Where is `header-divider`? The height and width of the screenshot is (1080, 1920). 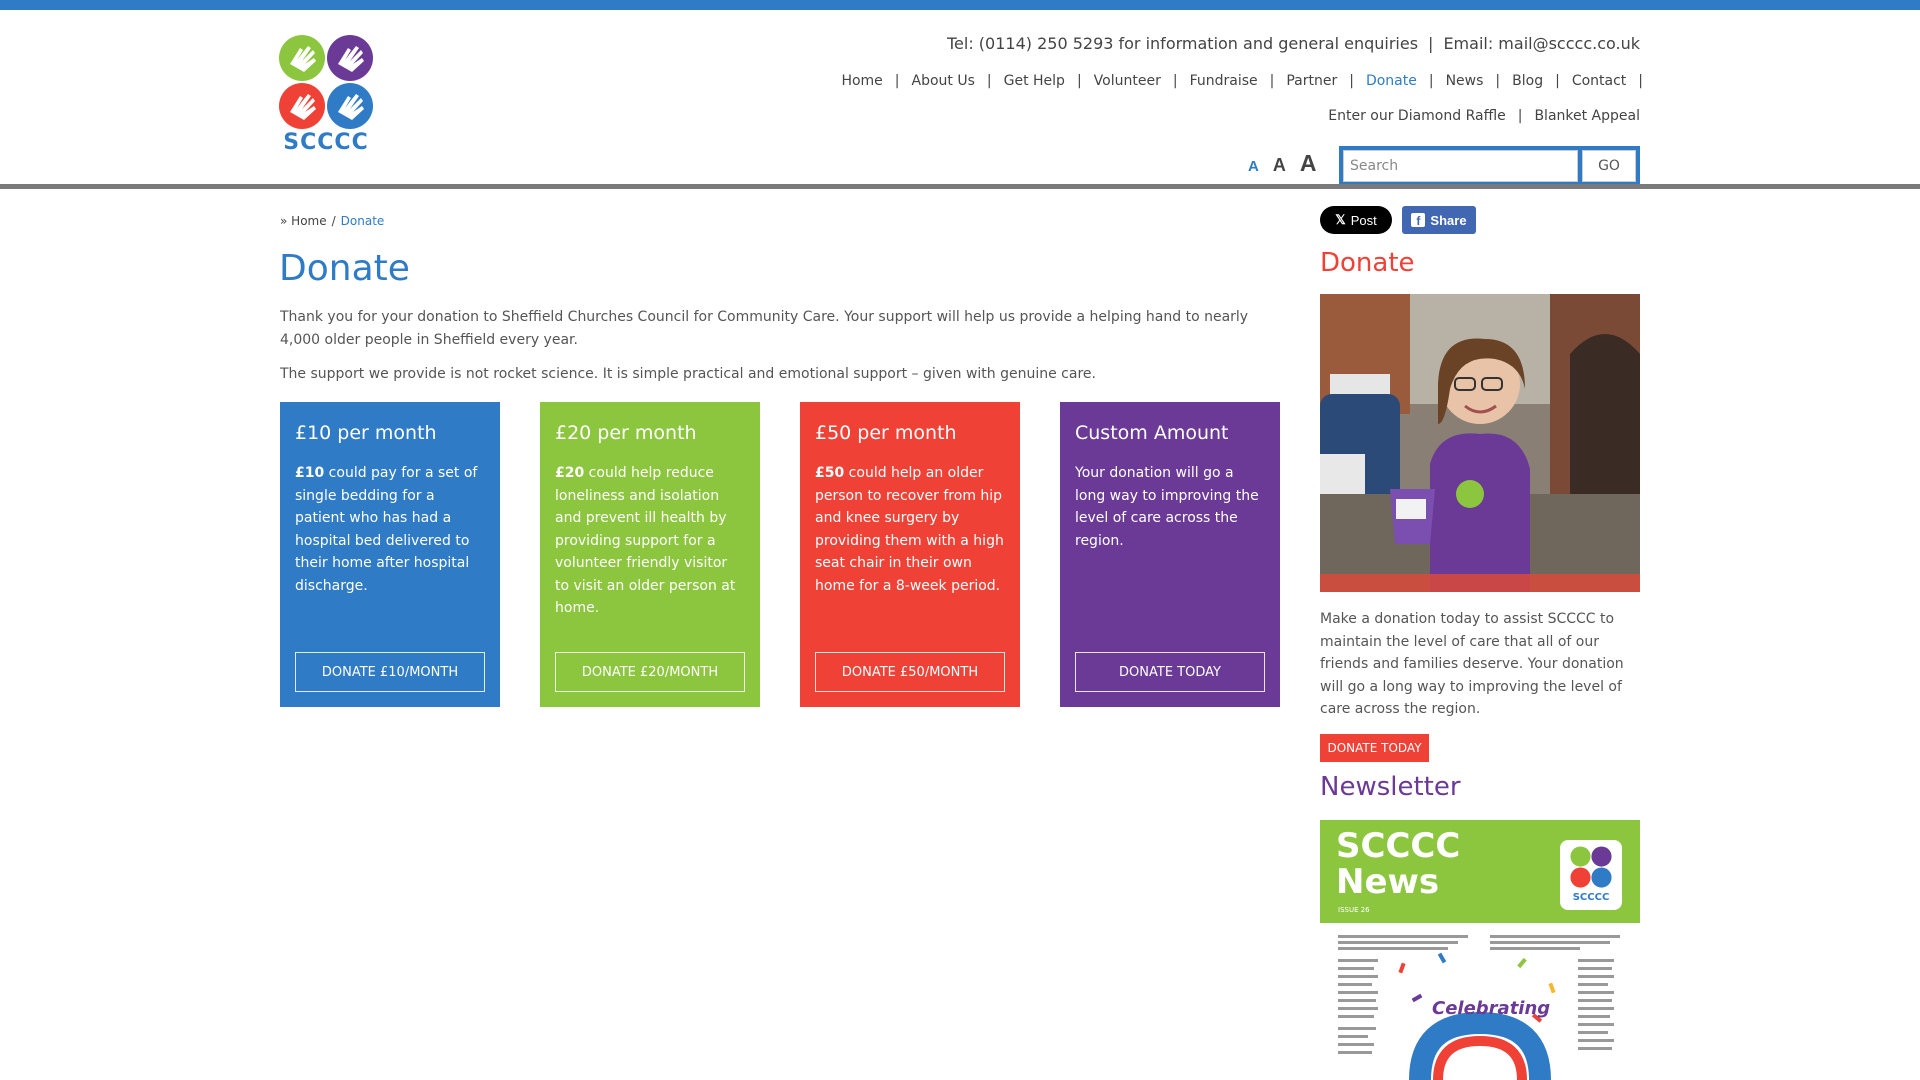 header-divider is located at coordinates (960, 186).